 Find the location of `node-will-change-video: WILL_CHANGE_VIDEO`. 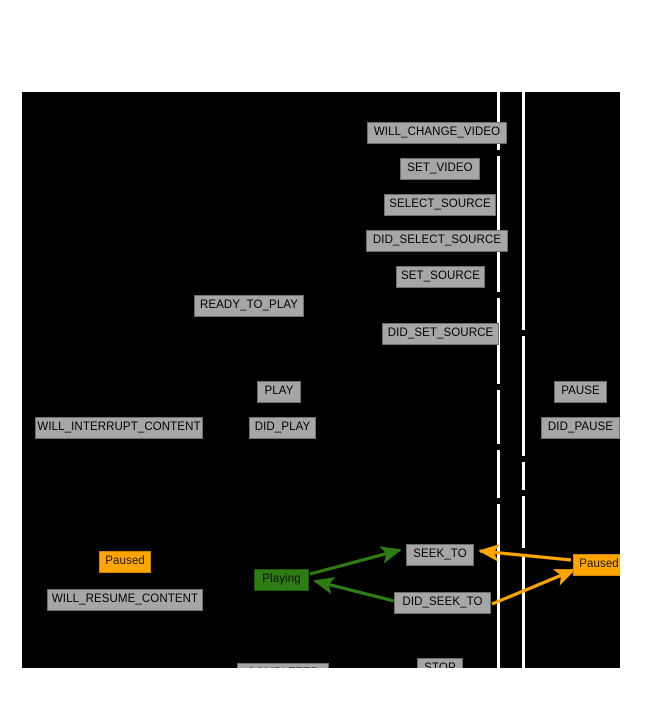

node-will-change-video: WILL_CHANGE_VIDEO is located at coordinates (437, 133).